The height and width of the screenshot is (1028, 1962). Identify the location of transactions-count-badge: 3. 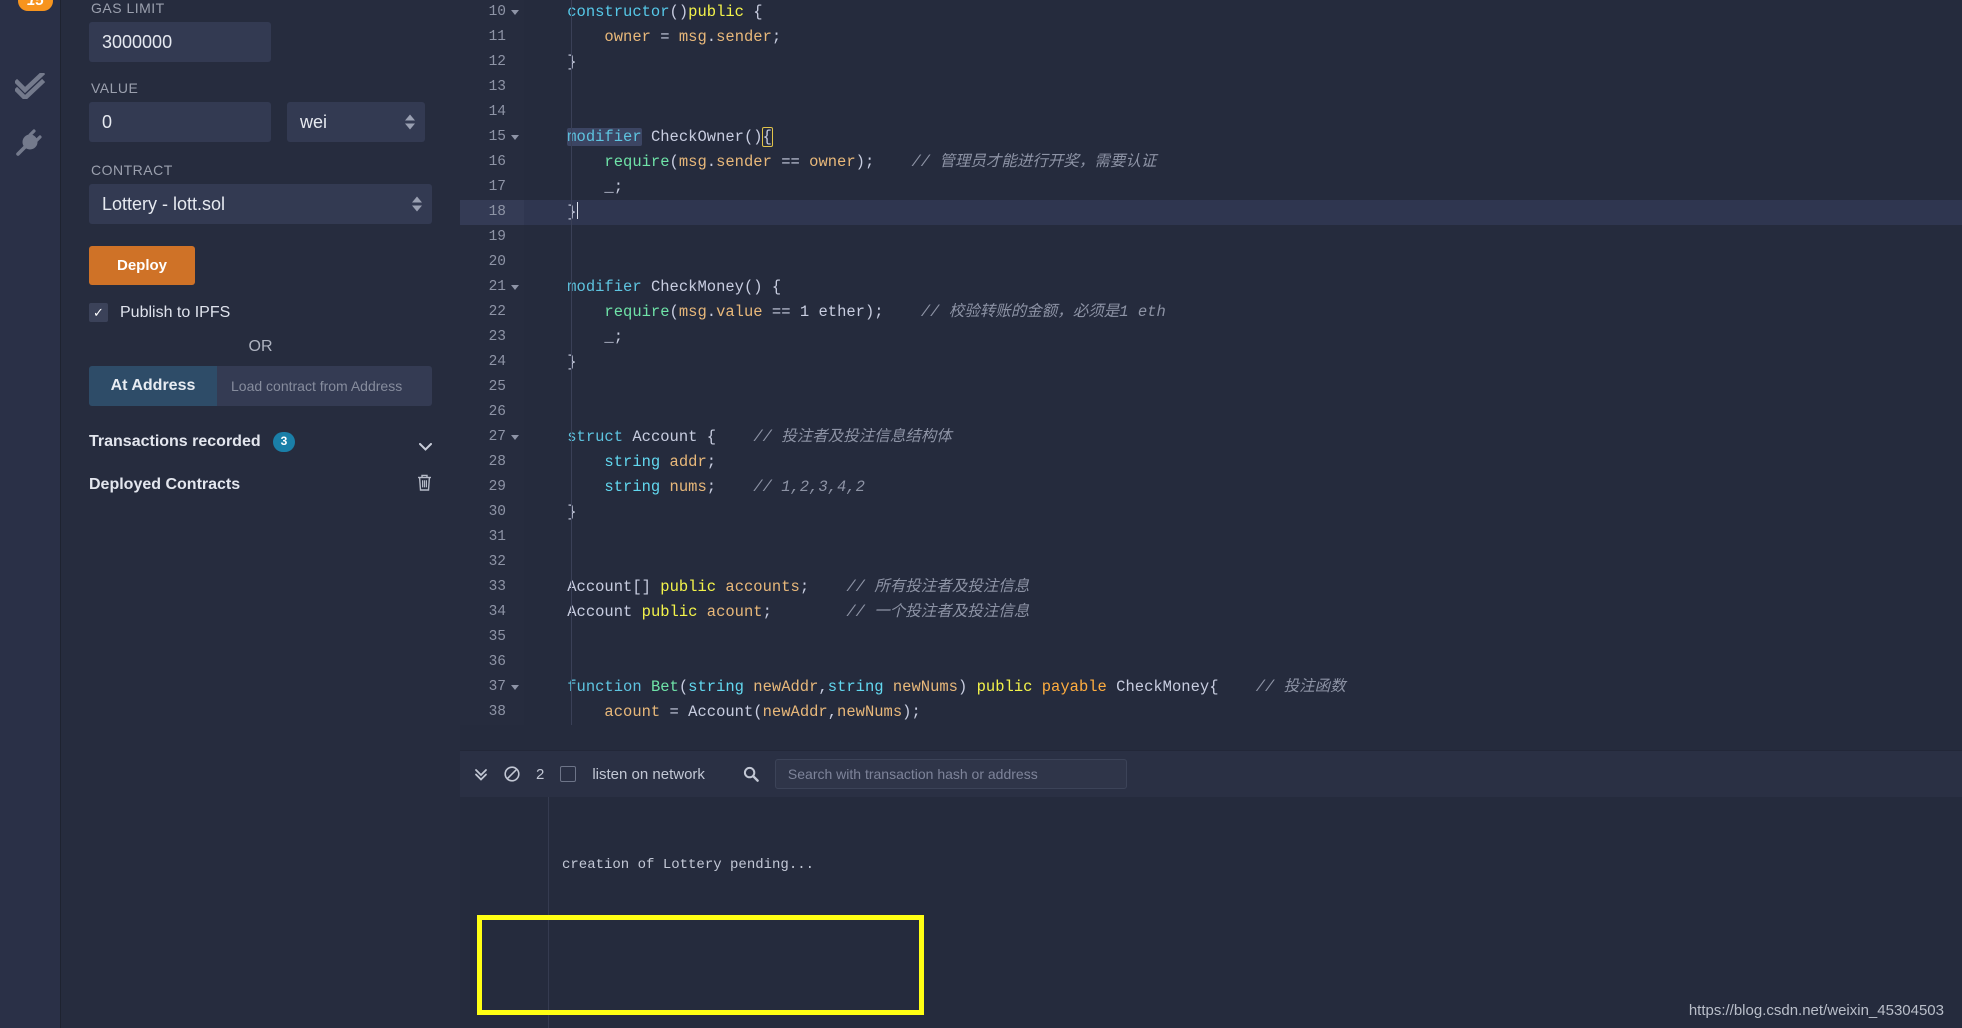
(284, 442).